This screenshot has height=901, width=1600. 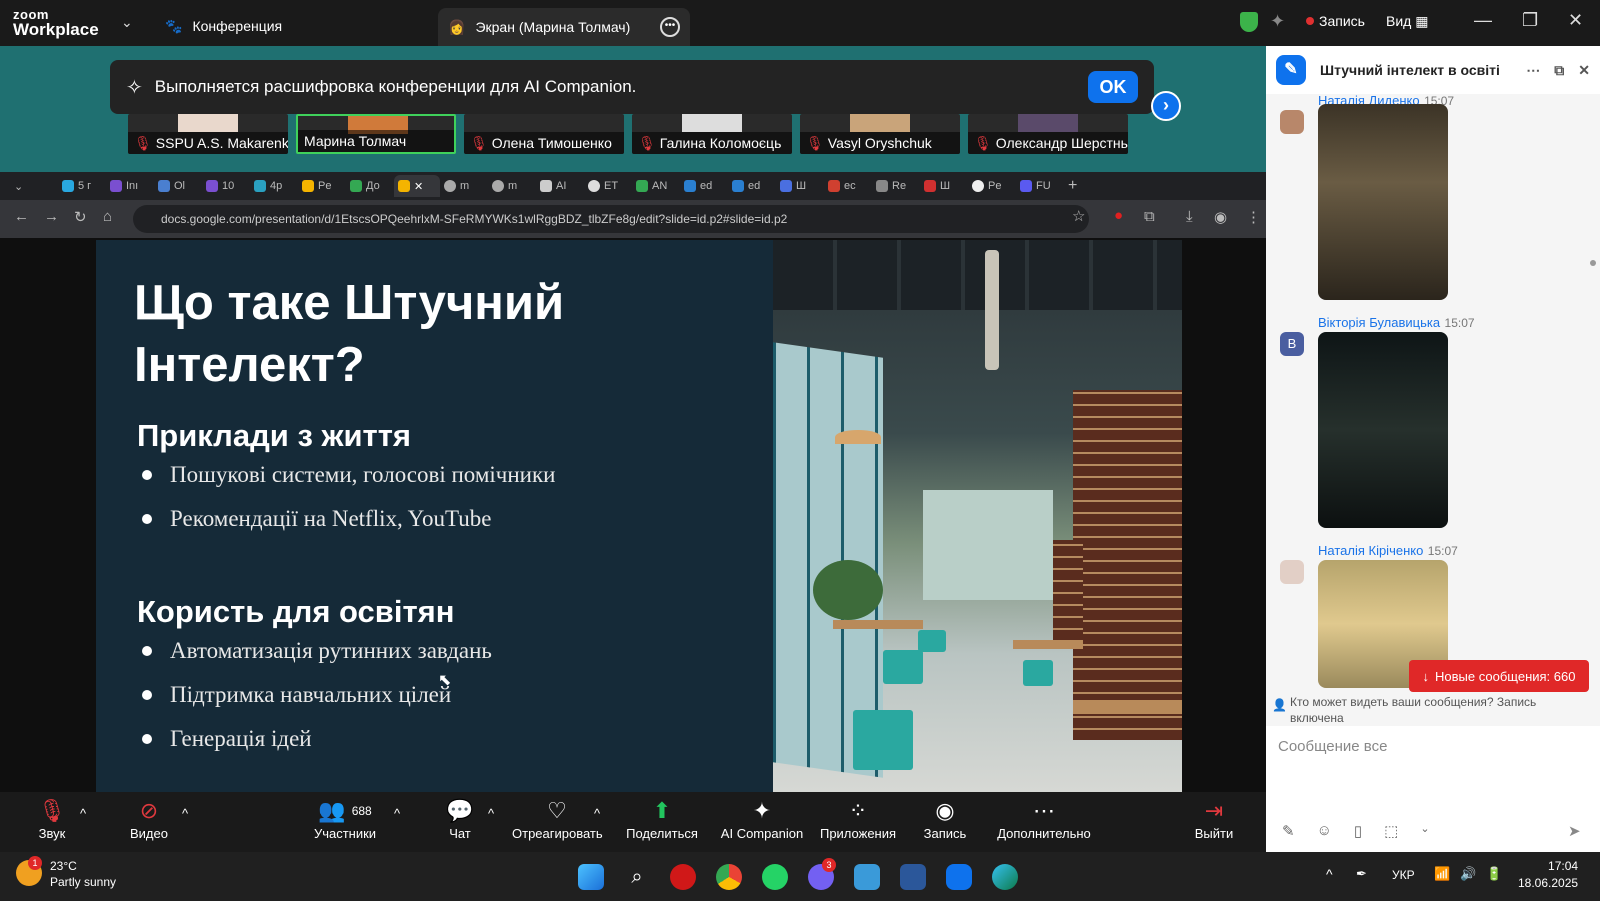 I want to click on participant-thumbnail-active: Марина Толмач, so click(x=376, y=134).